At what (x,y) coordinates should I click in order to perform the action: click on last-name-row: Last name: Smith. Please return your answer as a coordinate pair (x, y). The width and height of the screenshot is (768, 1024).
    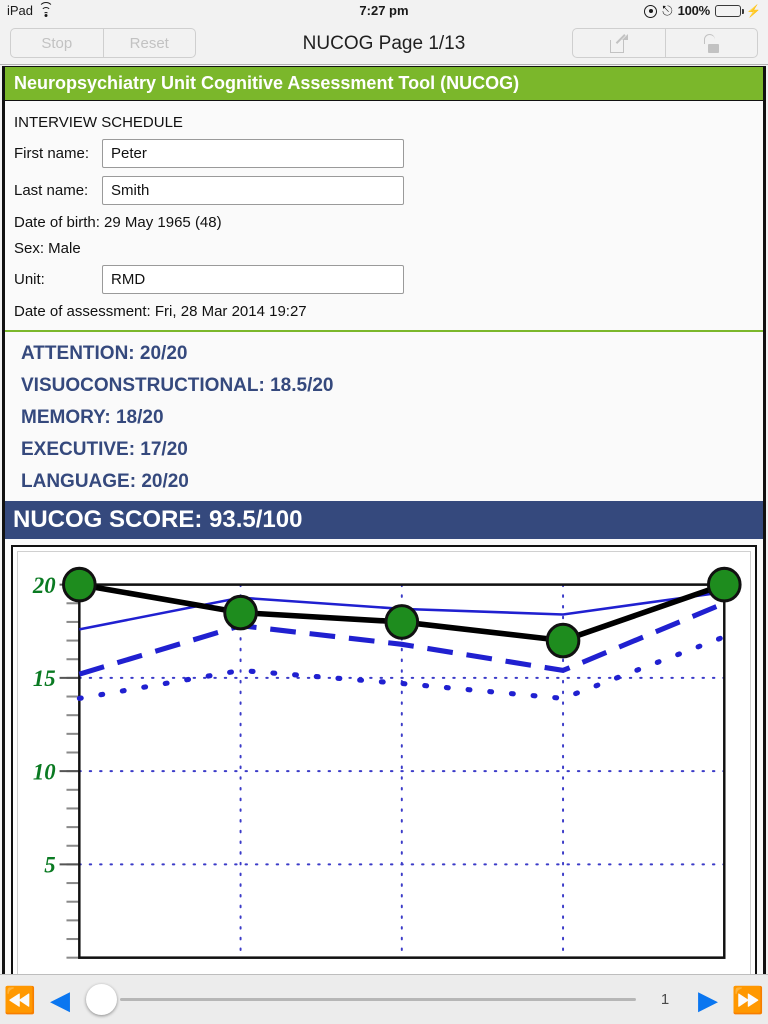
    Looking at the image, I should click on (384, 190).